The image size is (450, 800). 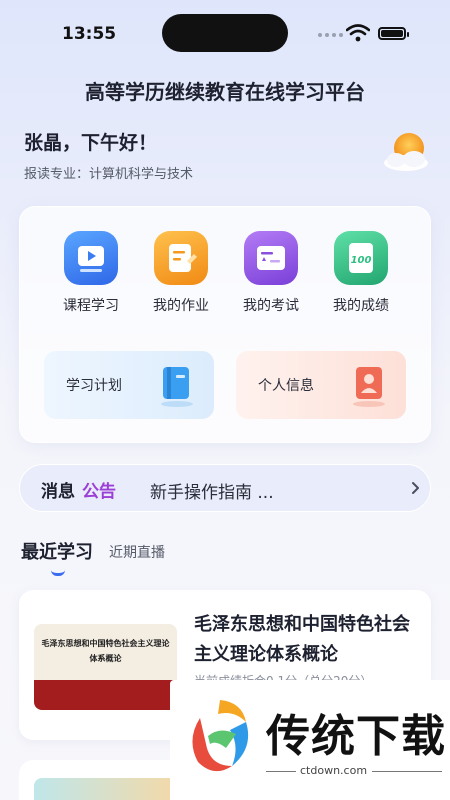 What do you see at coordinates (94, 386) in the screenshot?
I see `study-plan-label: 学习计划` at bounding box center [94, 386].